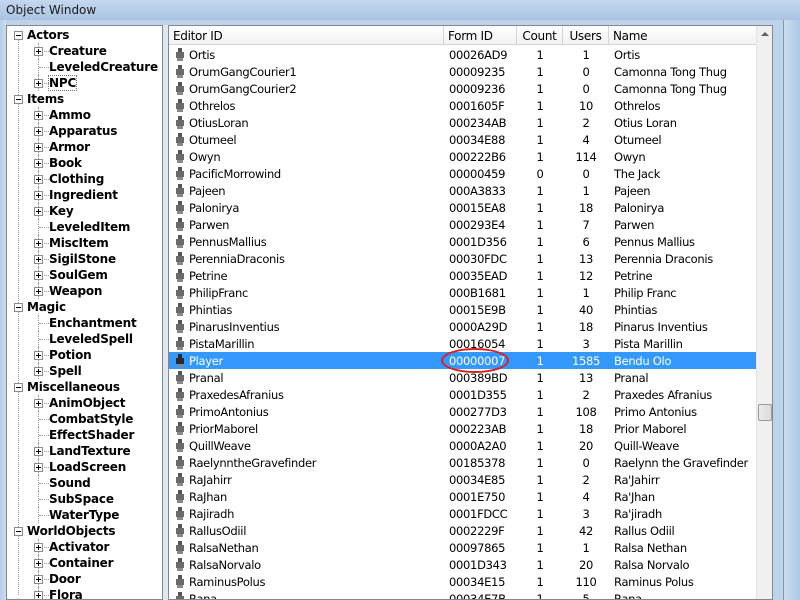 The height and width of the screenshot is (600, 800). I want to click on column-header-count: Count, so click(540, 35).